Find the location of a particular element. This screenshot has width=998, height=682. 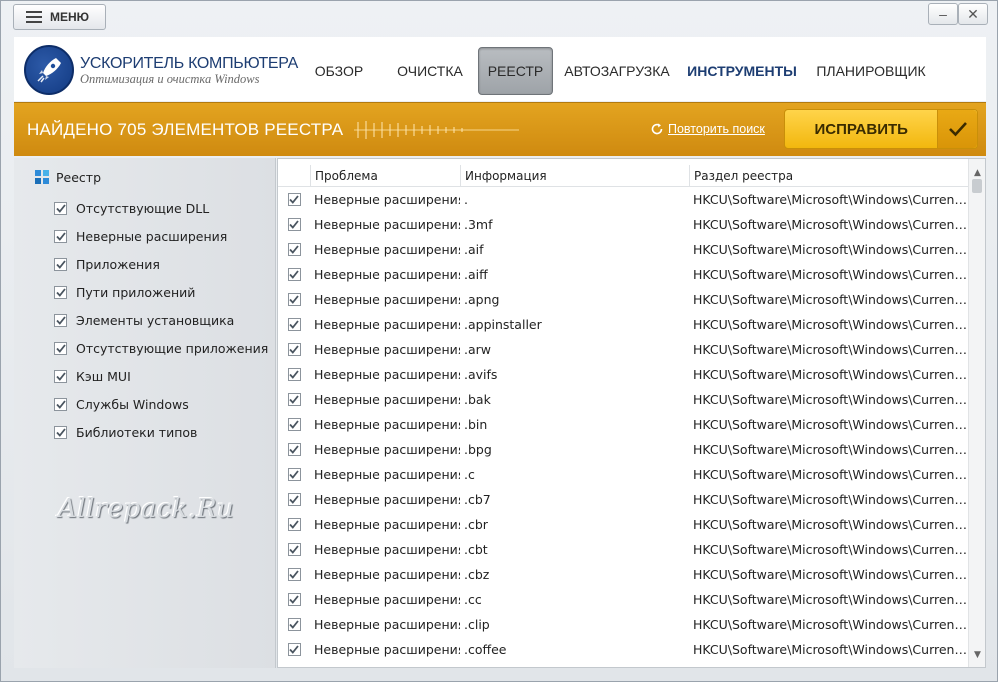

category-label: Отсутствующие DLL is located at coordinates (143, 208).